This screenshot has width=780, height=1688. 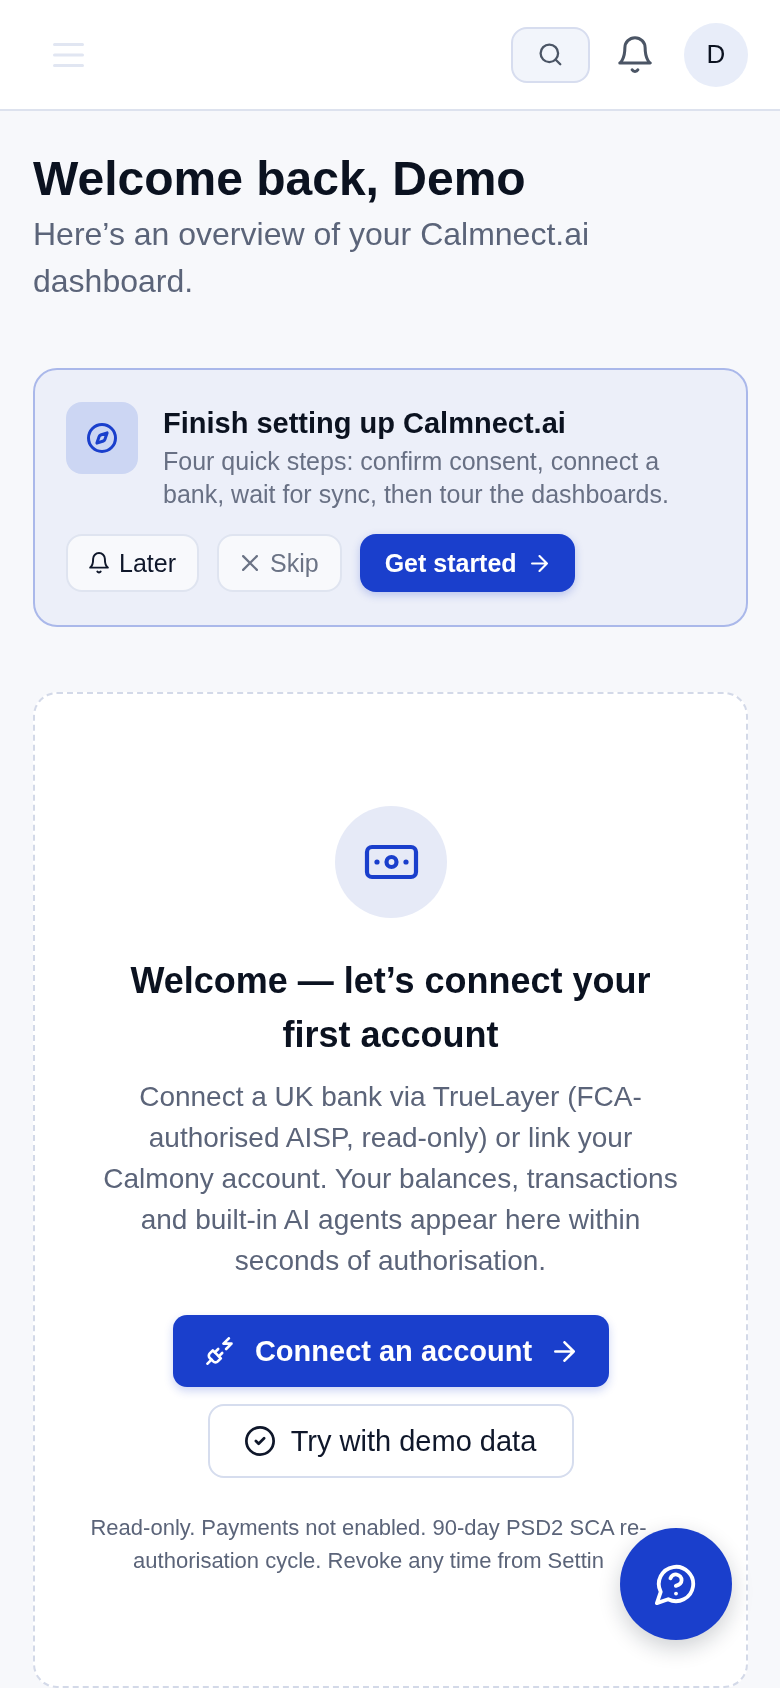 What do you see at coordinates (390, 1351) in the screenshot?
I see `connect-account-button: Connect an account` at bounding box center [390, 1351].